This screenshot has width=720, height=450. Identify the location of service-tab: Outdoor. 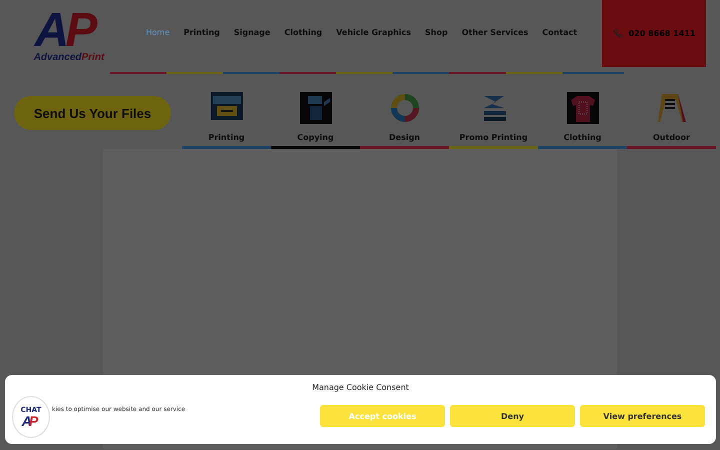
(671, 120).